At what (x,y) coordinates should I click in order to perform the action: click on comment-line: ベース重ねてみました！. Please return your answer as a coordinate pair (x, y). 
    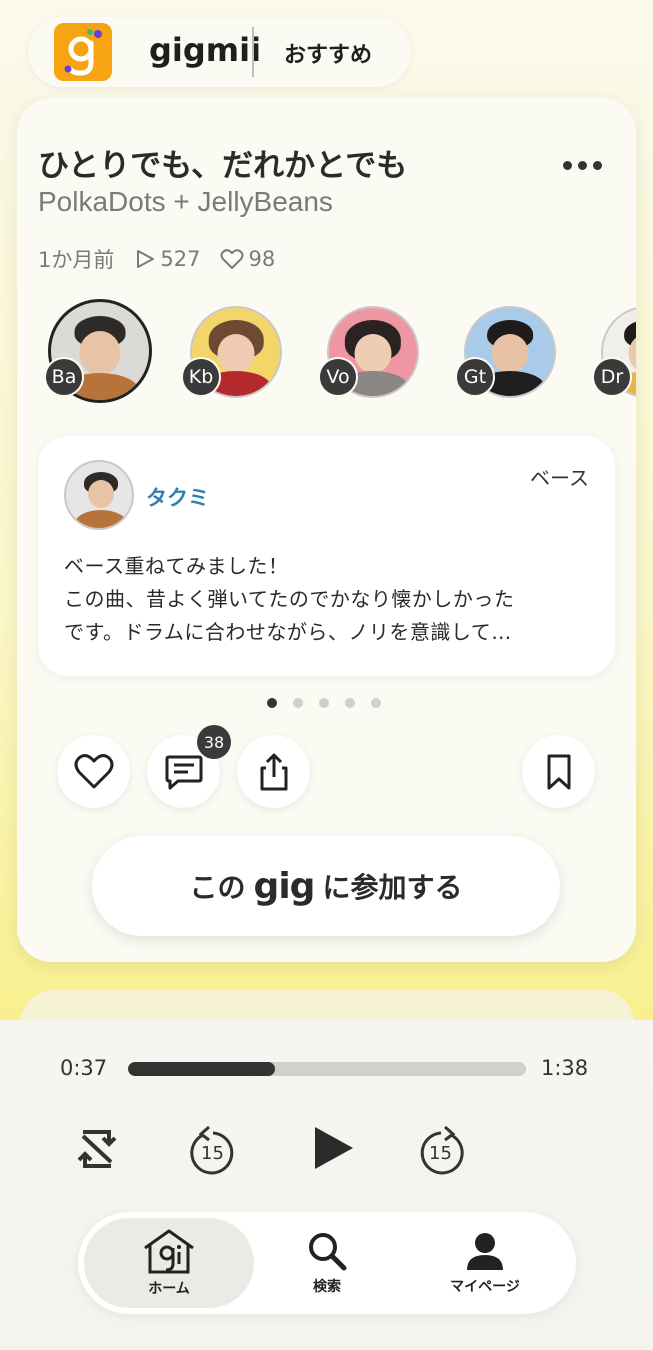
    Looking at the image, I should click on (176, 566).